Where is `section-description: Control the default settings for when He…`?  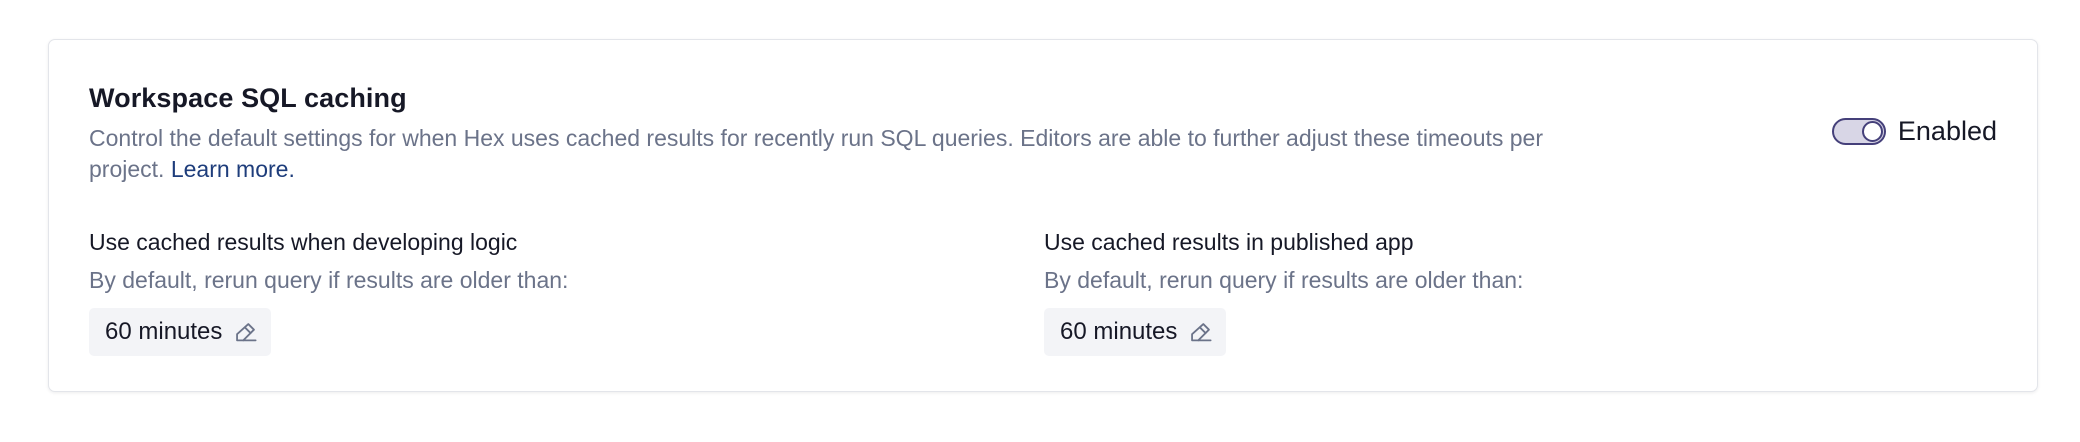 section-description: Control the default settings for when He… is located at coordinates (829, 154).